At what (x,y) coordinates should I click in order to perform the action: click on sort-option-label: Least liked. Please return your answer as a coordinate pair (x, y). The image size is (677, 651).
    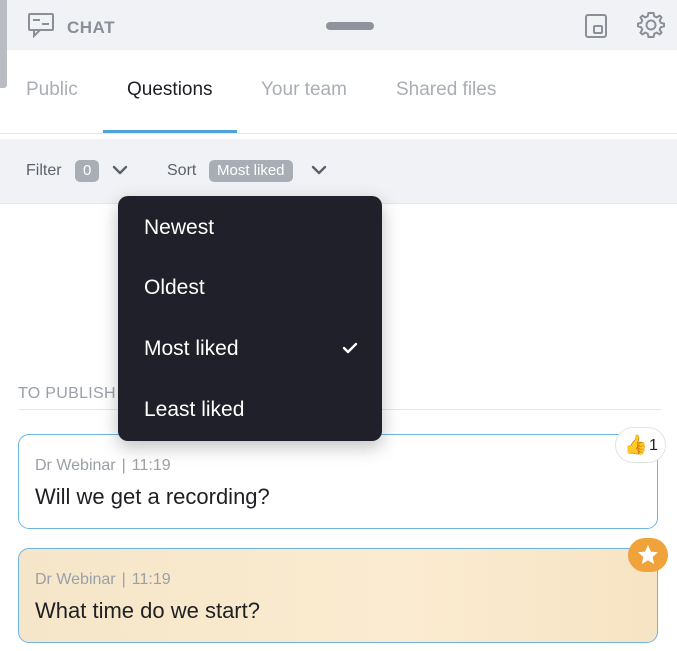
    Looking at the image, I should click on (194, 409).